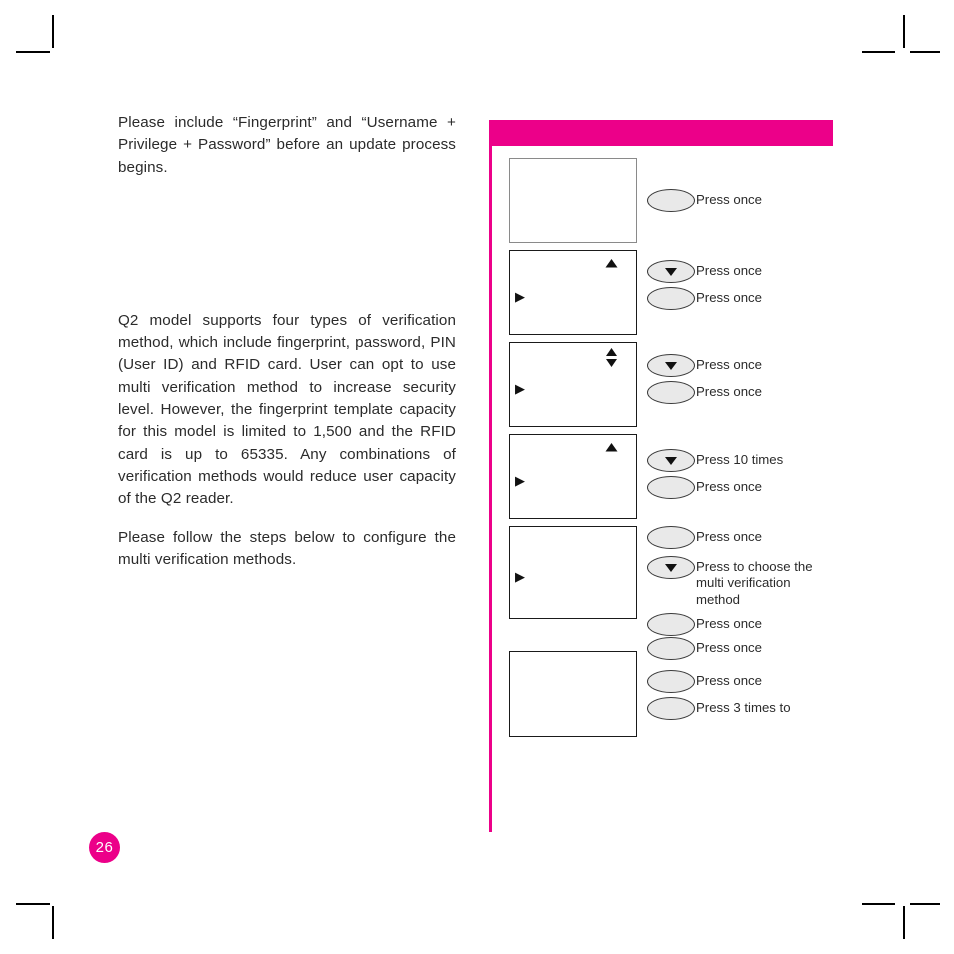  I want to click on instruction-row-press-once-6: Press once, so click(704, 487).